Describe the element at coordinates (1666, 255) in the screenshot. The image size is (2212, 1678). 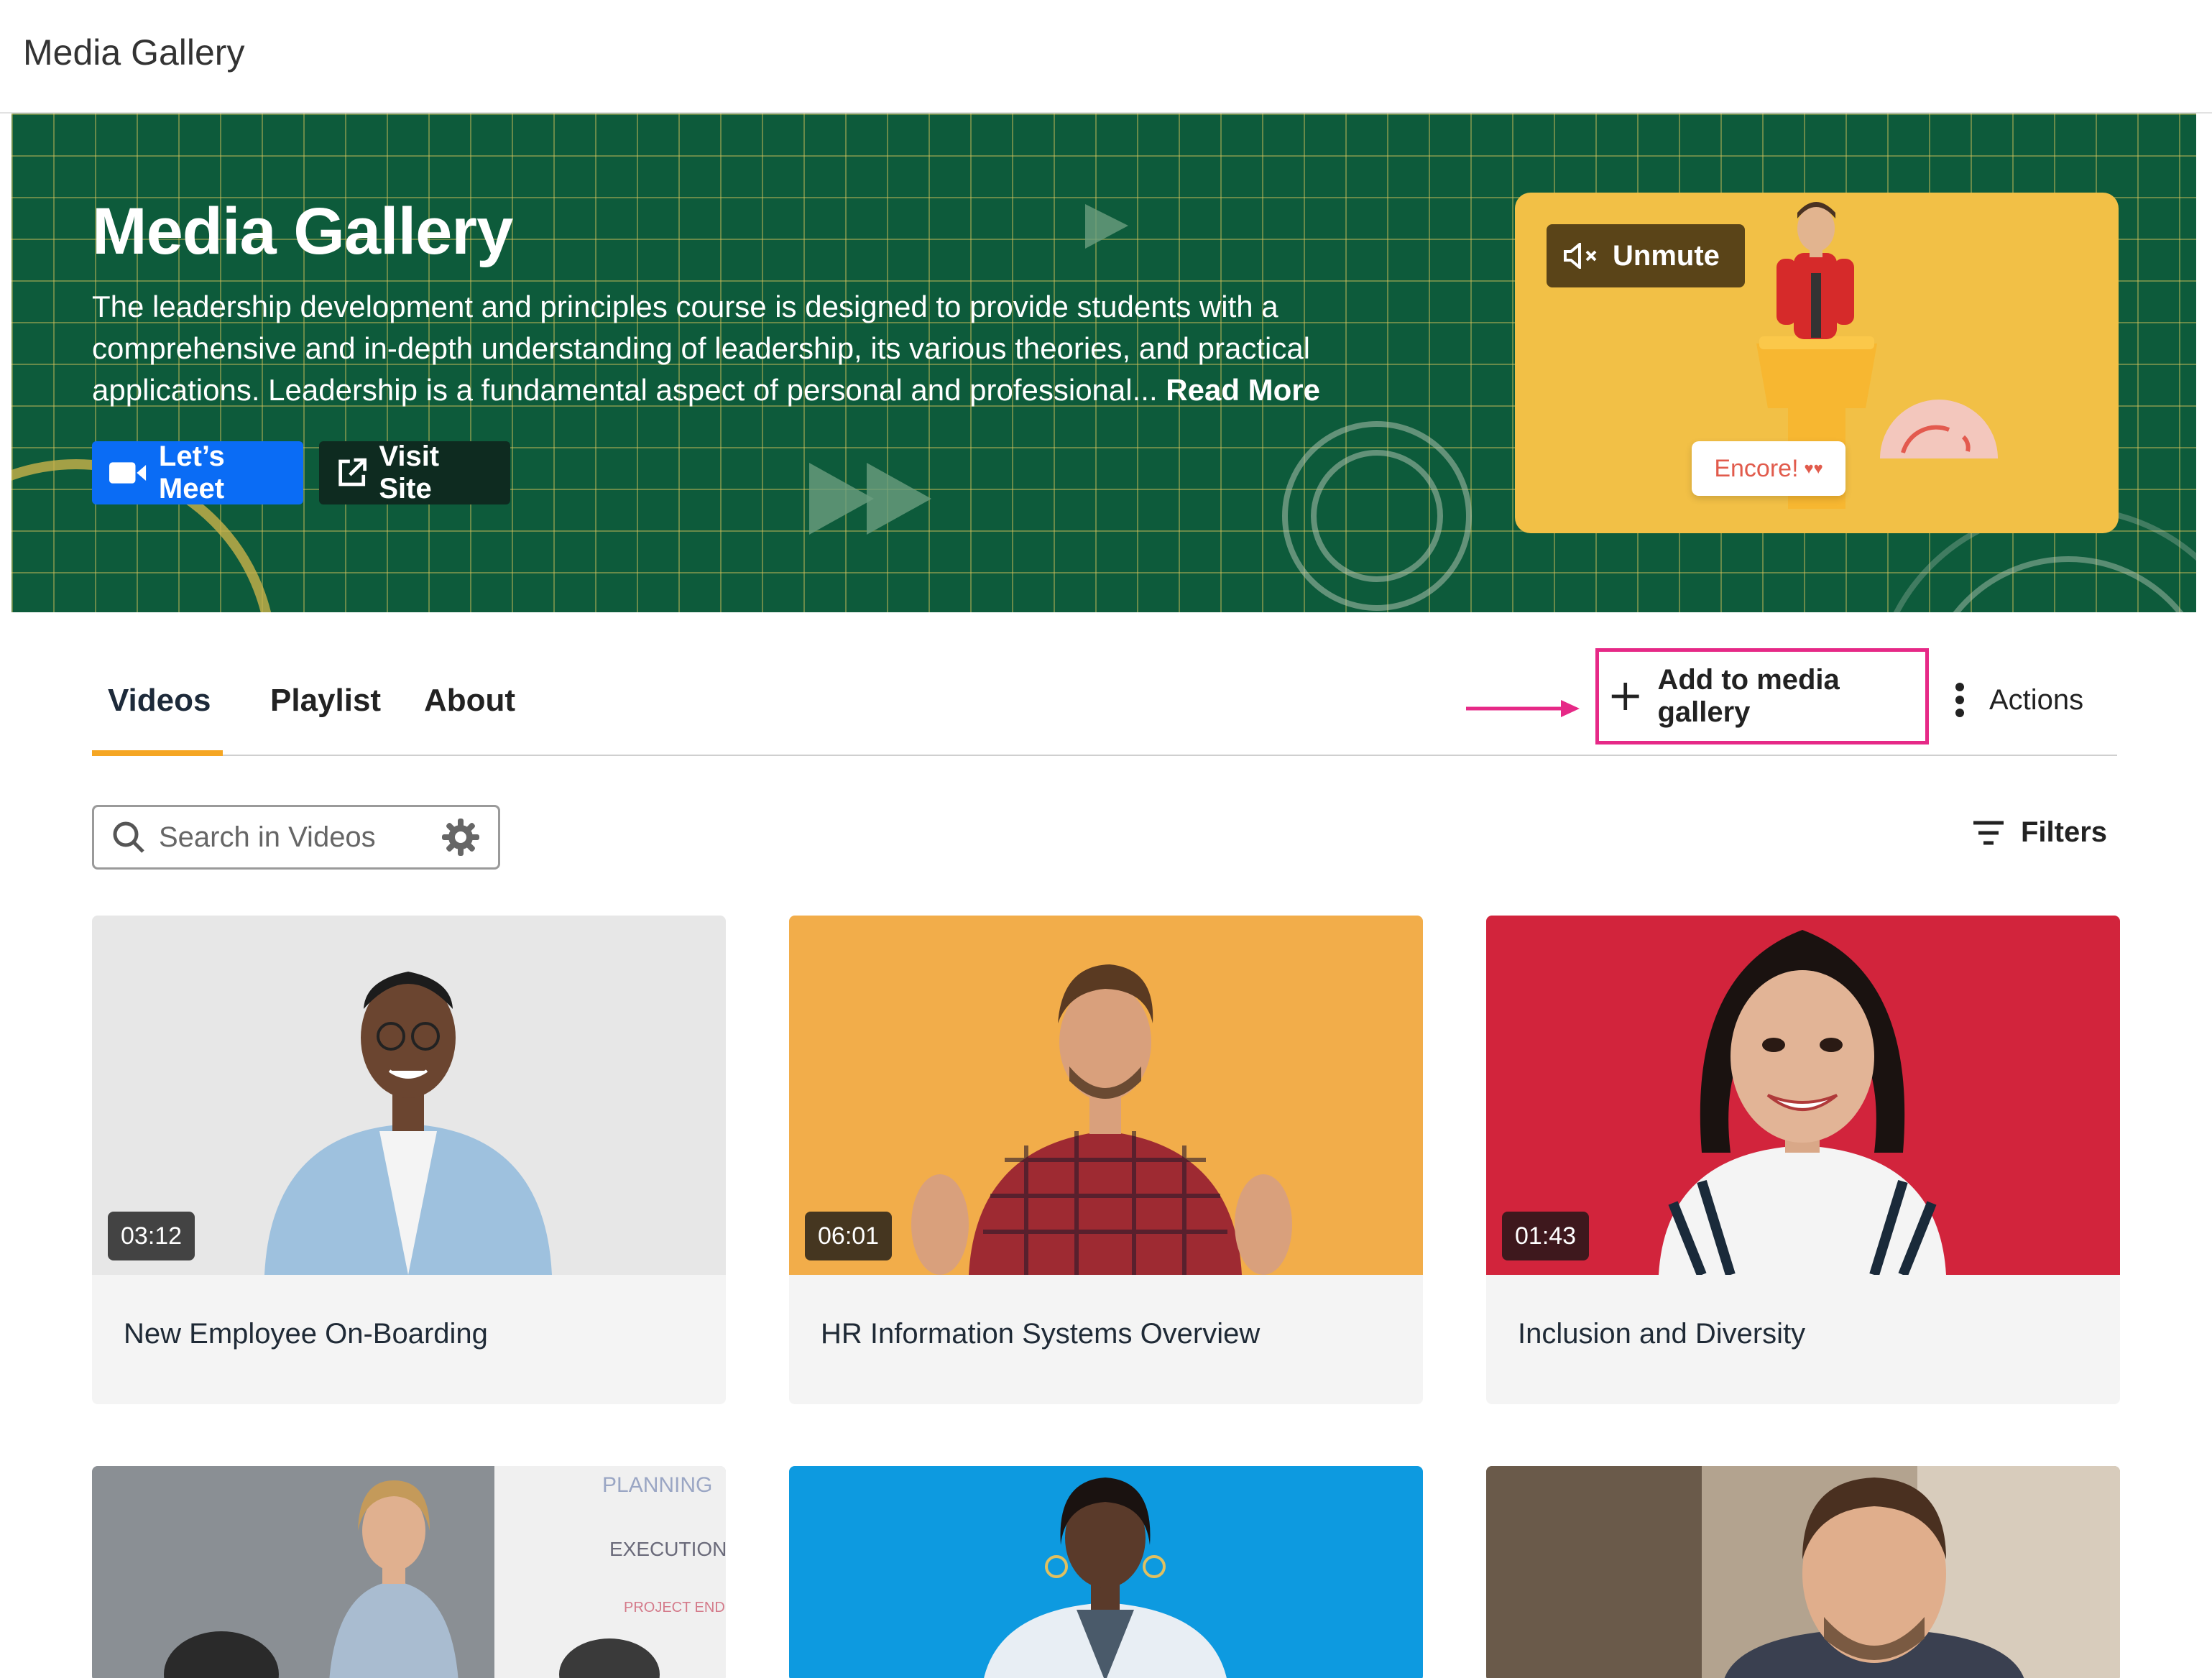
I see `unmute-label: Unmute` at that location.